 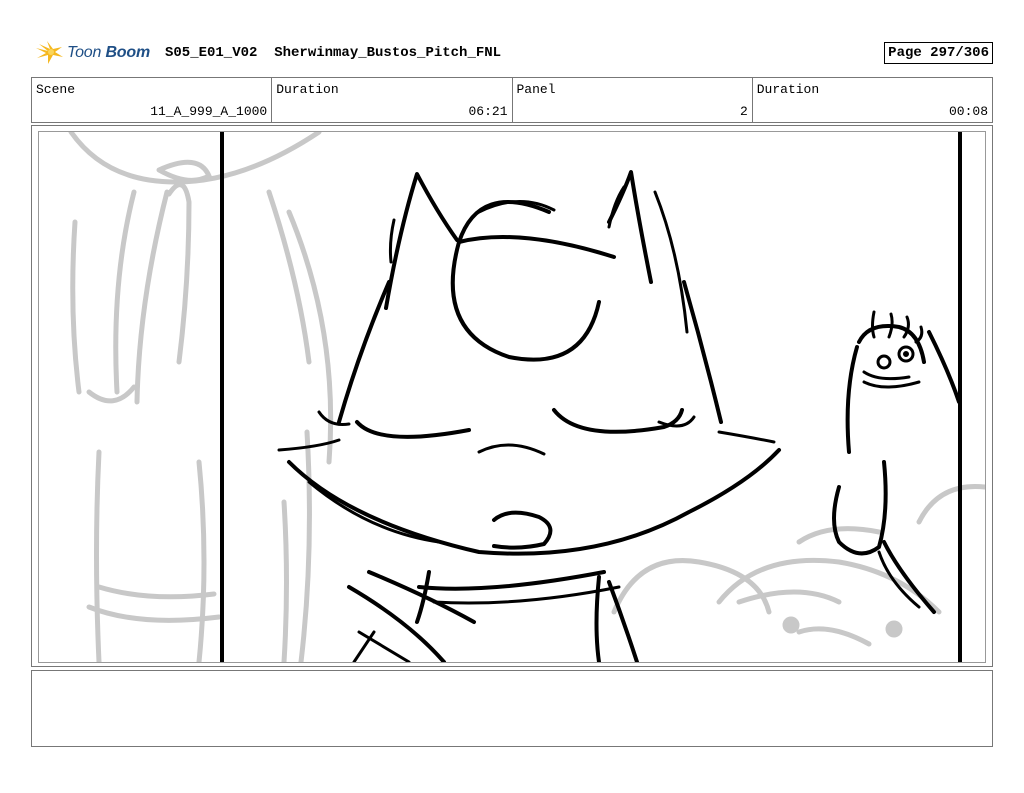 I want to click on toon-boom-star-icon, so click(x=49, y=52).